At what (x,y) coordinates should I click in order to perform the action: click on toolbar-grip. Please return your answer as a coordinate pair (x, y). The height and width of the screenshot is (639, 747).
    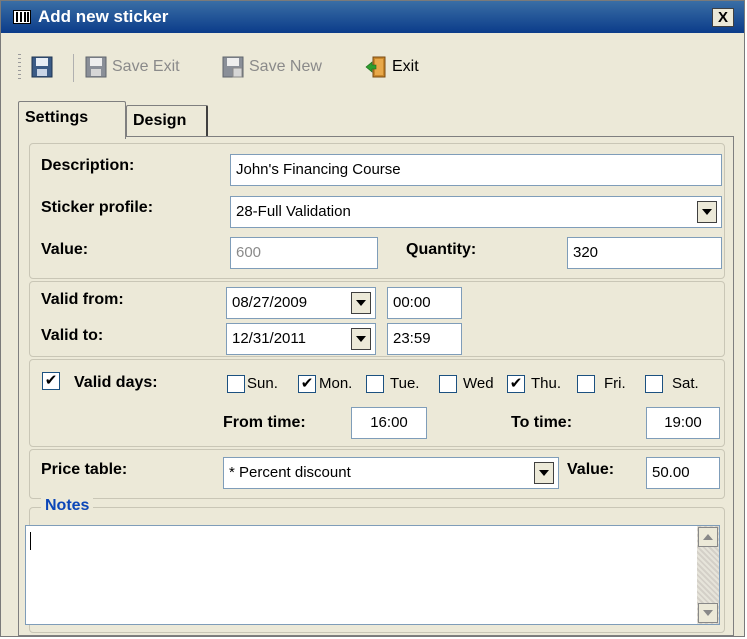
    Looking at the image, I should click on (19, 67).